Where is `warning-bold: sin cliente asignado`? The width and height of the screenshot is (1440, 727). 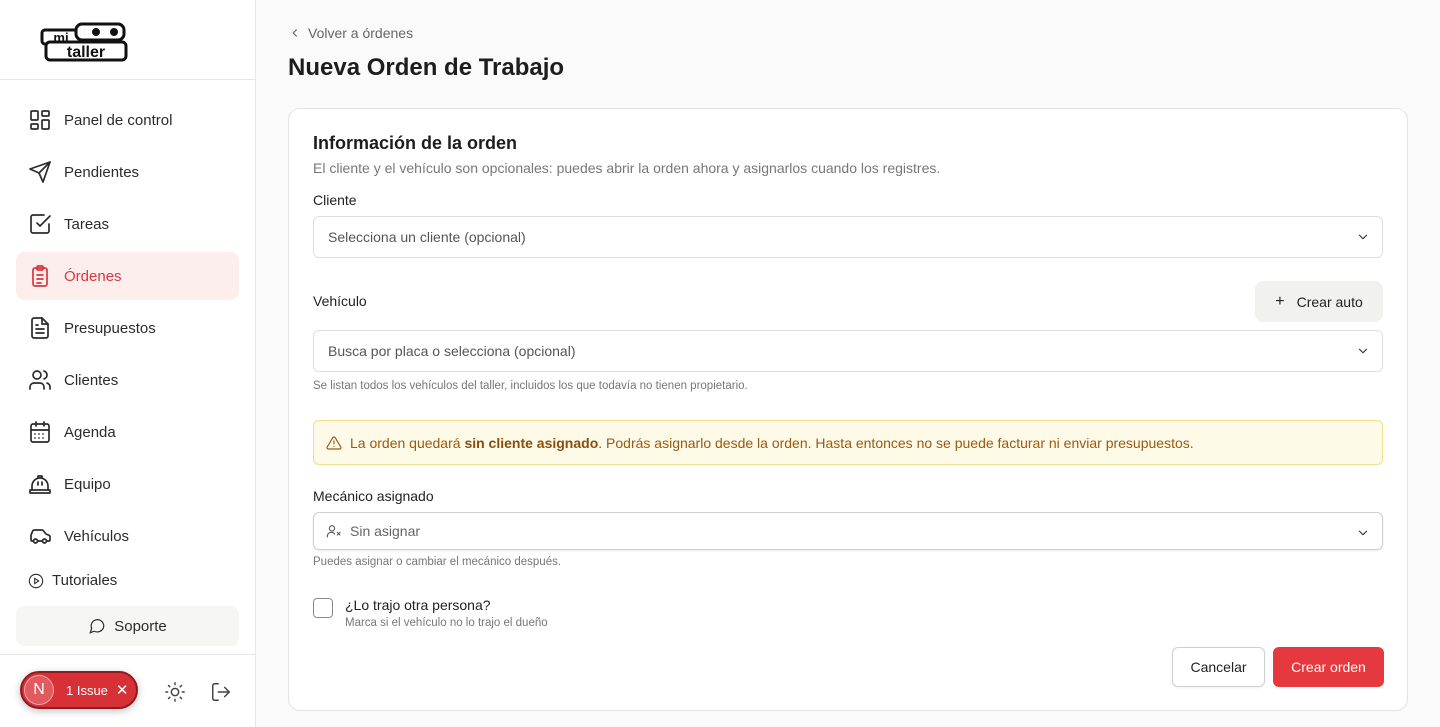 warning-bold: sin cliente asignado is located at coordinates (531, 442).